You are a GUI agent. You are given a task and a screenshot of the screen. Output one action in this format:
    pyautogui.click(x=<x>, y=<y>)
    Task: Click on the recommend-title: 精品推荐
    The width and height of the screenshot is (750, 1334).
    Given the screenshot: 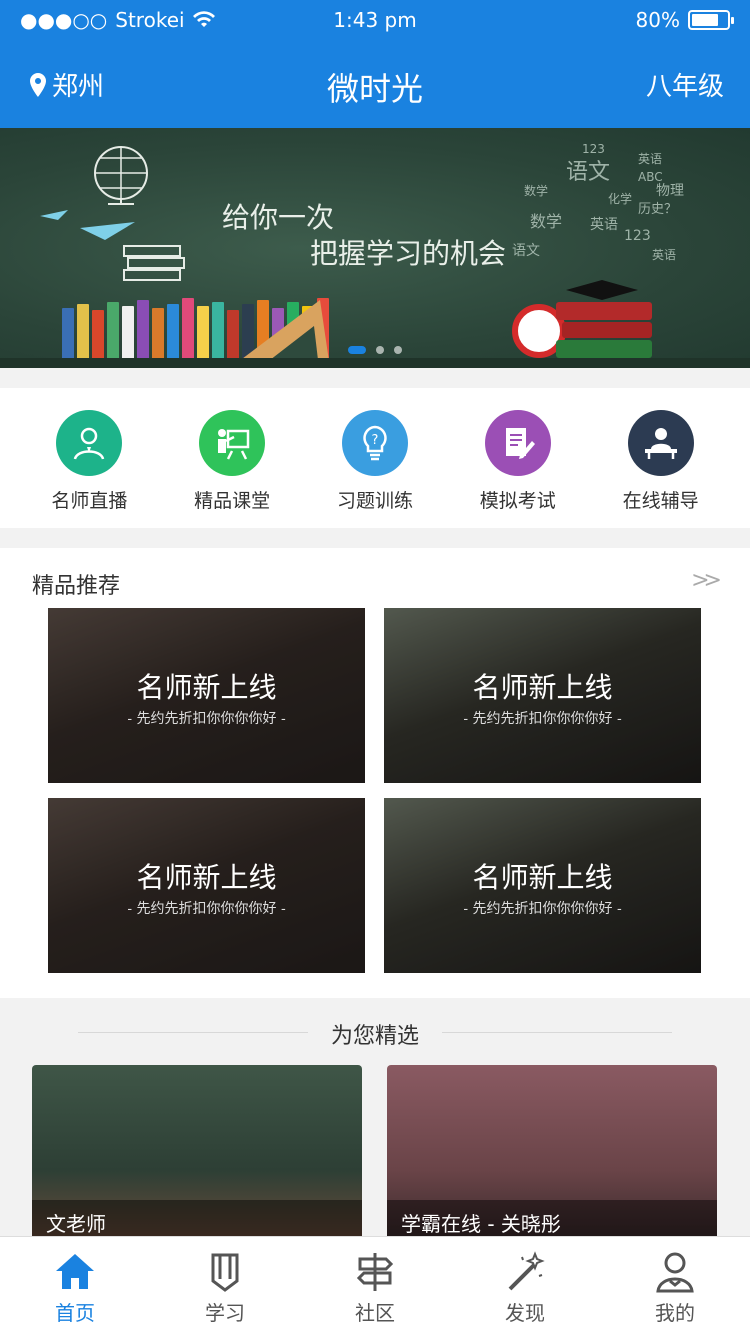 What is the action you would take?
    pyautogui.click(x=76, y=586)
    